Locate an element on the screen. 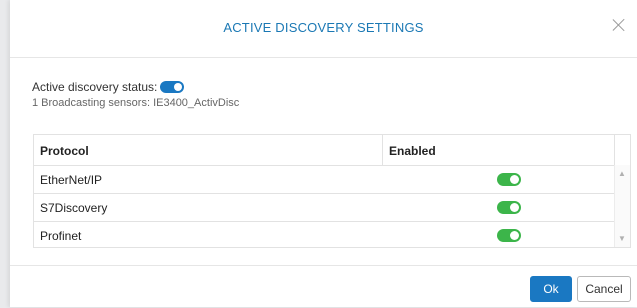  table-header: Protocol Enabled is located at coordinates (324, 150).